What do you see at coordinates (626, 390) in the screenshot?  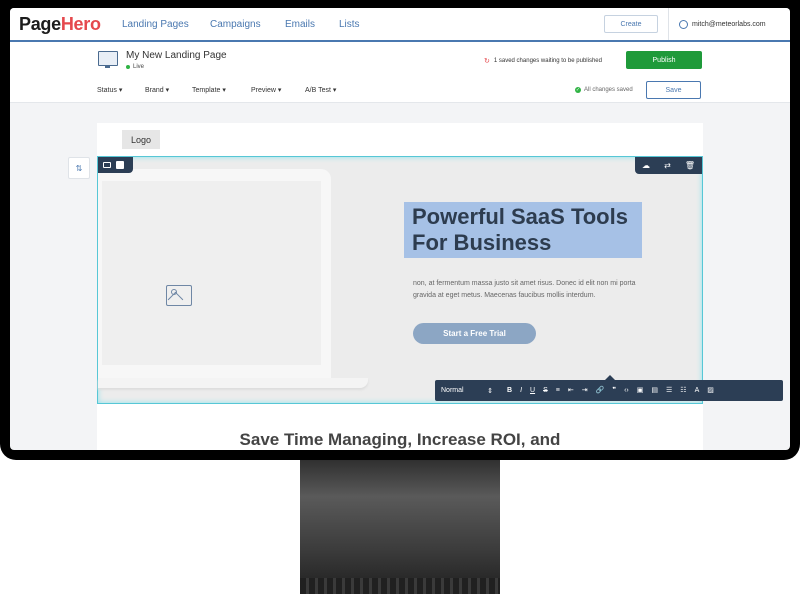 I see `code-icon: ‹›` at bounding box center [626, 390].